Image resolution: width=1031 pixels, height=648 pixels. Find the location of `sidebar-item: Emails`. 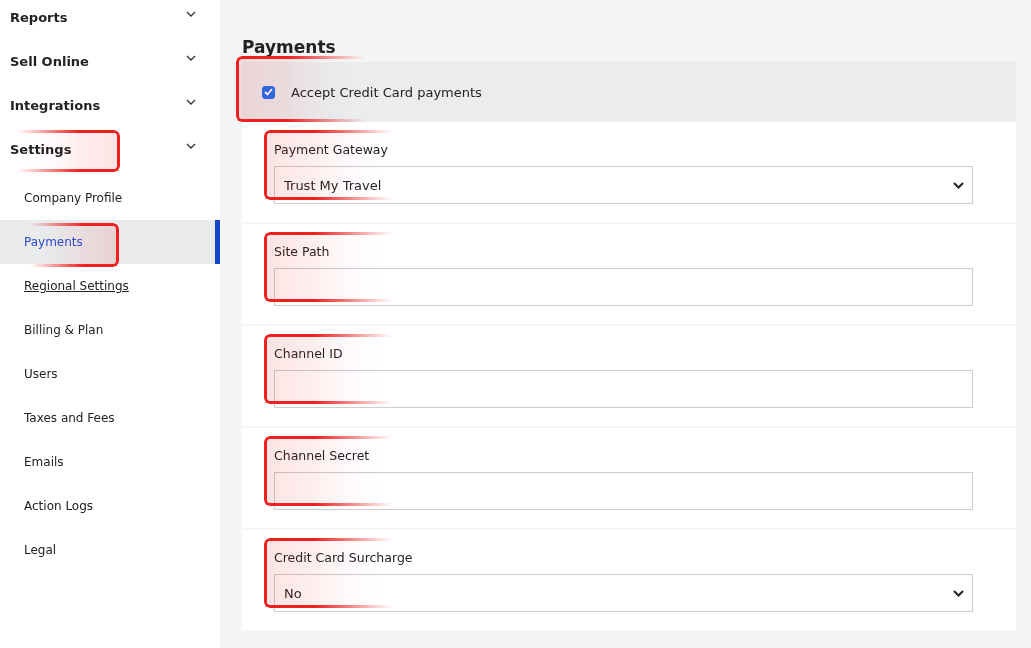

sidebar-item: Emails is located at coordinates (44, 462).